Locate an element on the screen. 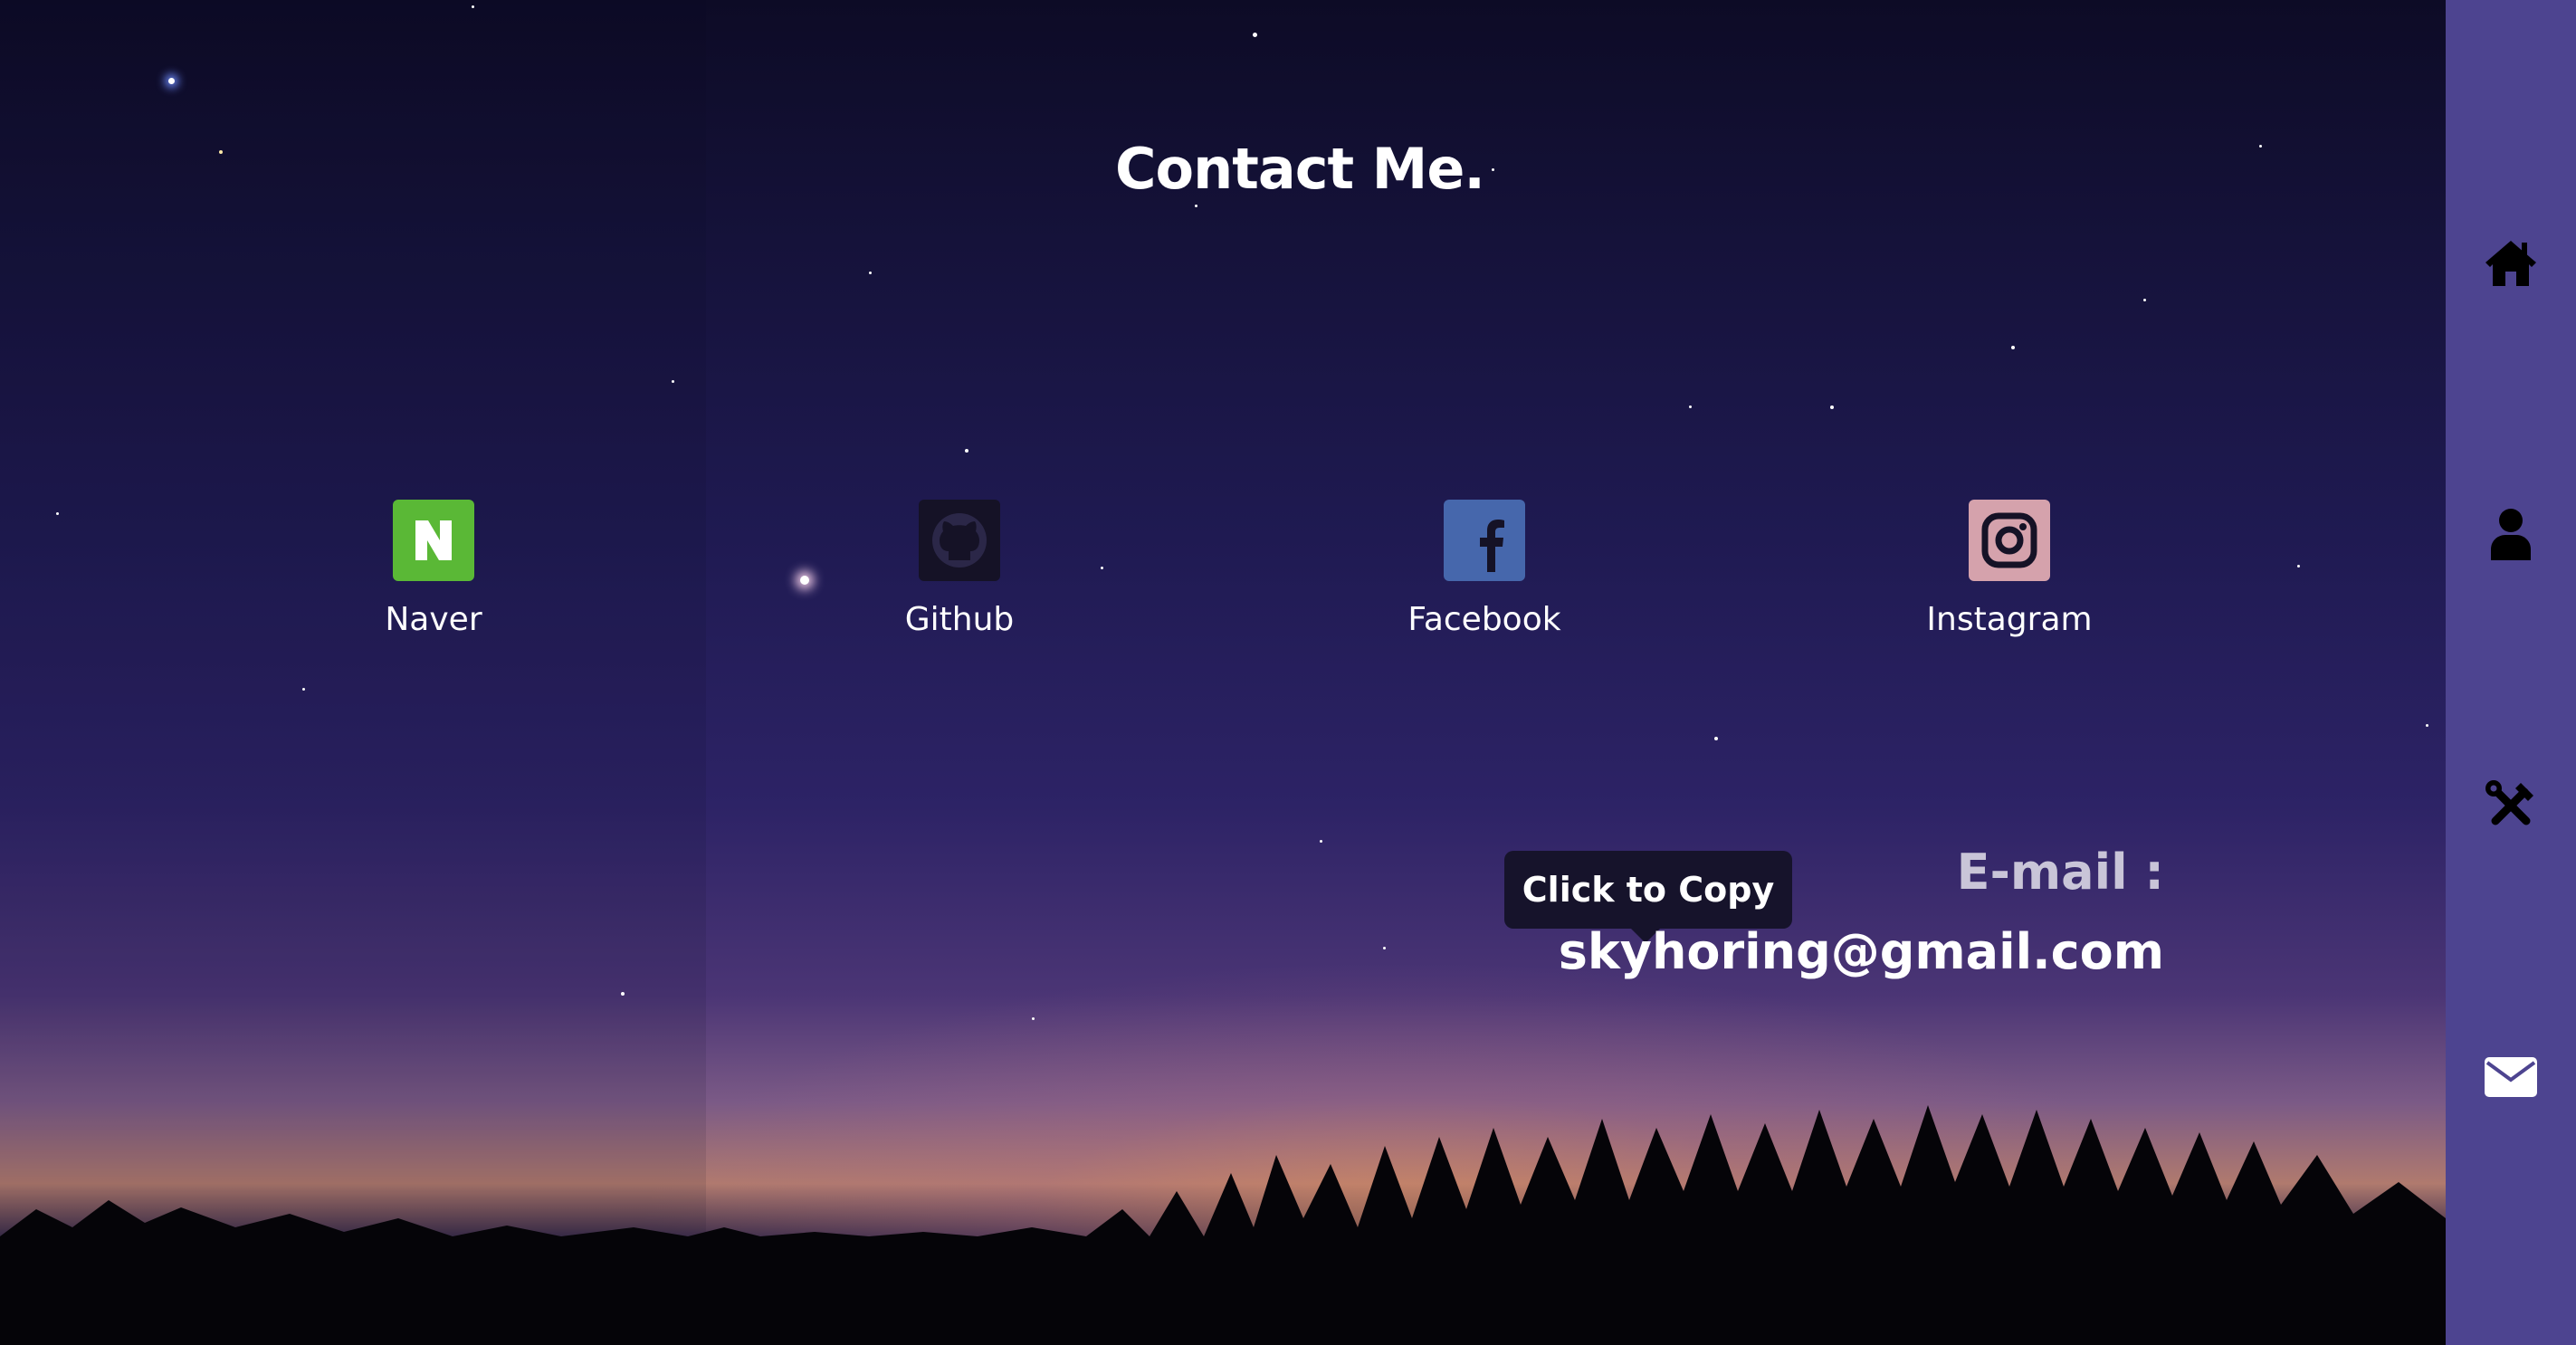  nav-home-button is located at coordinates (2511, 262).